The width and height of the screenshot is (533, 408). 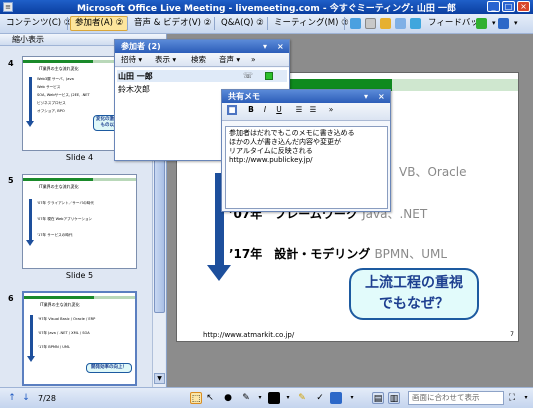 What do you see at coordinates (285, 142) in the screenshot?
I see `notes-line: ほかの人が書き込んだ内容や変更が` at bounding box center [285, 142].